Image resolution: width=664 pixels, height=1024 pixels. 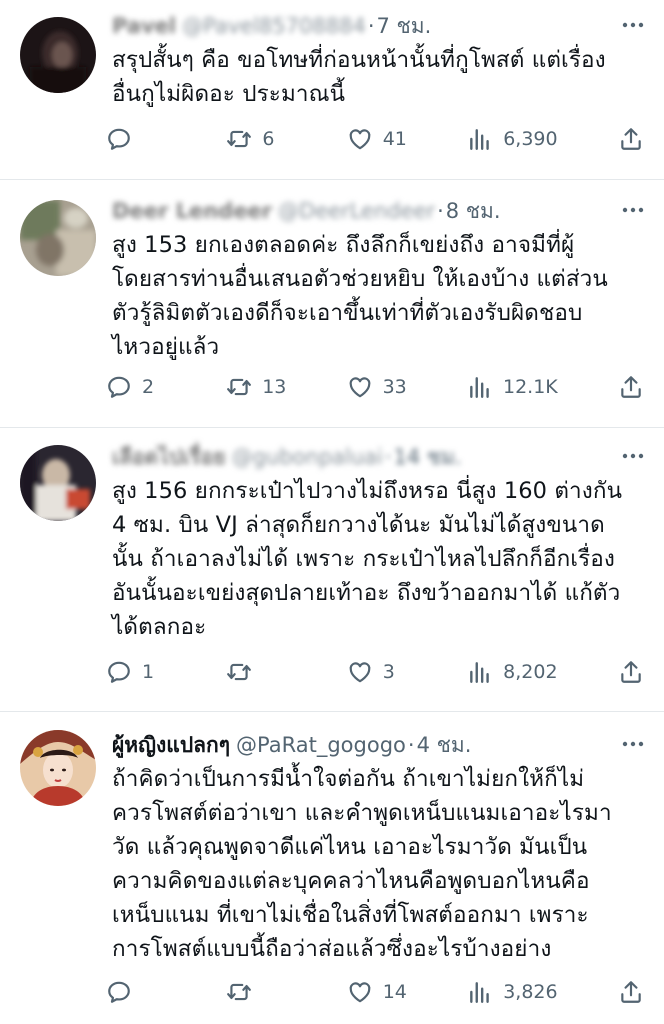 I want to click on view-count: 3,826, so click(x=530, y=992).